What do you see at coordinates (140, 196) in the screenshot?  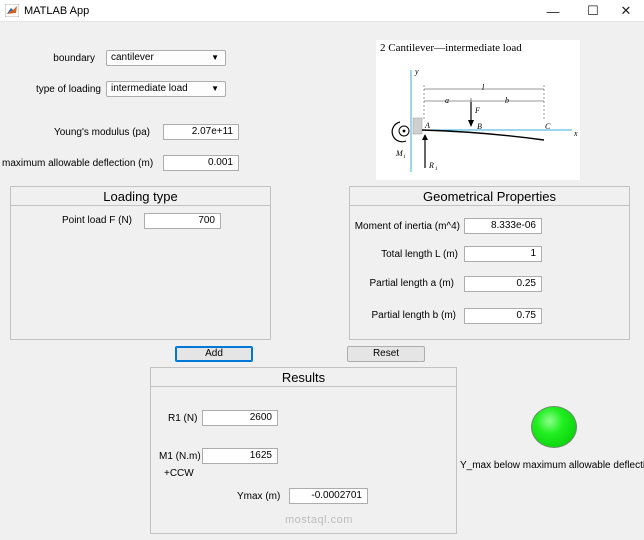 I see `loading-type-panel-title: Loading type` at bounding box center [140, 196].